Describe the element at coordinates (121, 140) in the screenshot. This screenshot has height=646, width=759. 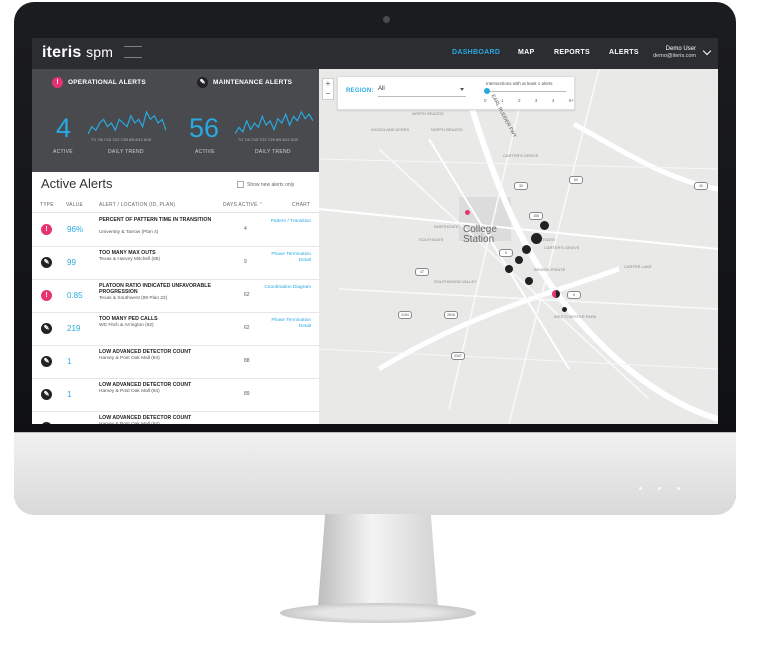
I see `operational-trend-axis: 7/1 7/8 7/15 7/22 7/29 8/5 8/12 8/19` at that location.